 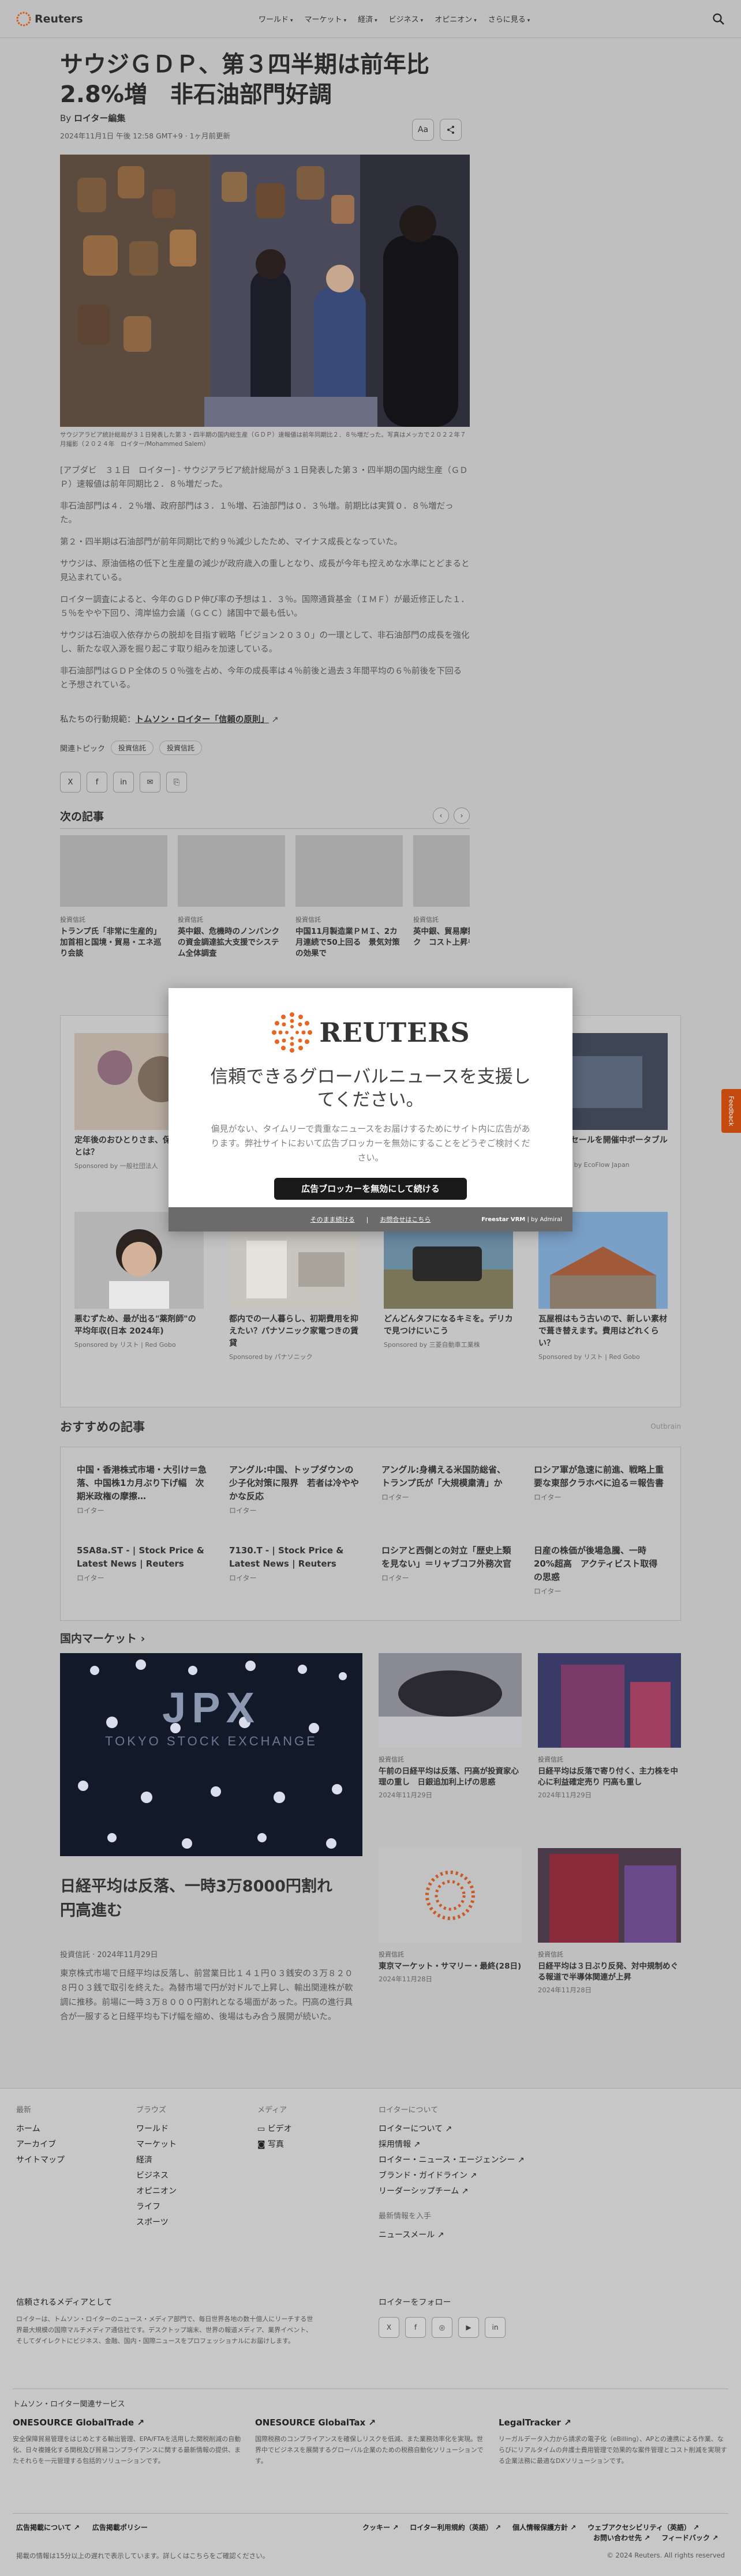 I want to click on footer-link-photos: ◙ 写真, so click(x=274, y=2145).